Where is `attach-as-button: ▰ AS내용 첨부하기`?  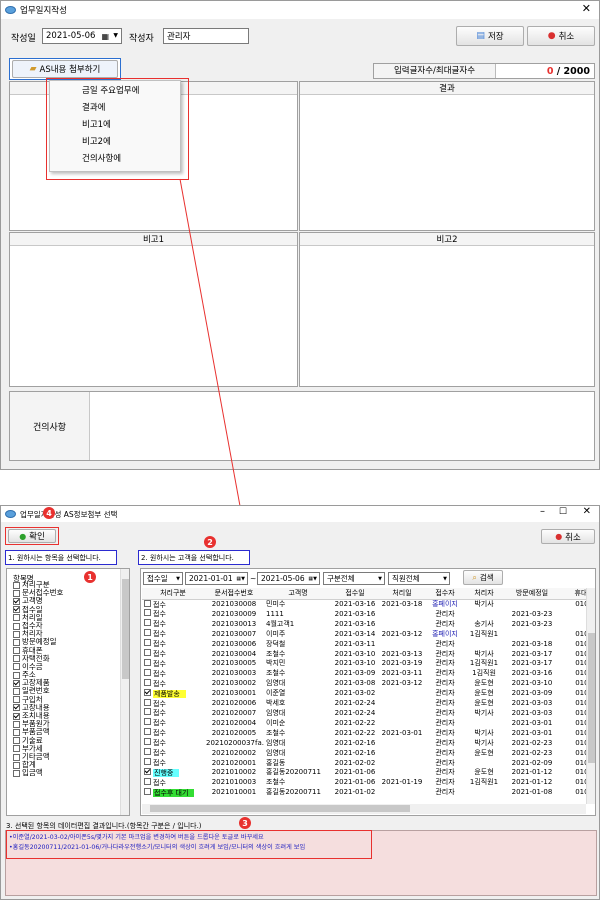
attach-as-button: ▰ AS내용 첨부하기 is located at coordinates (65, 69).